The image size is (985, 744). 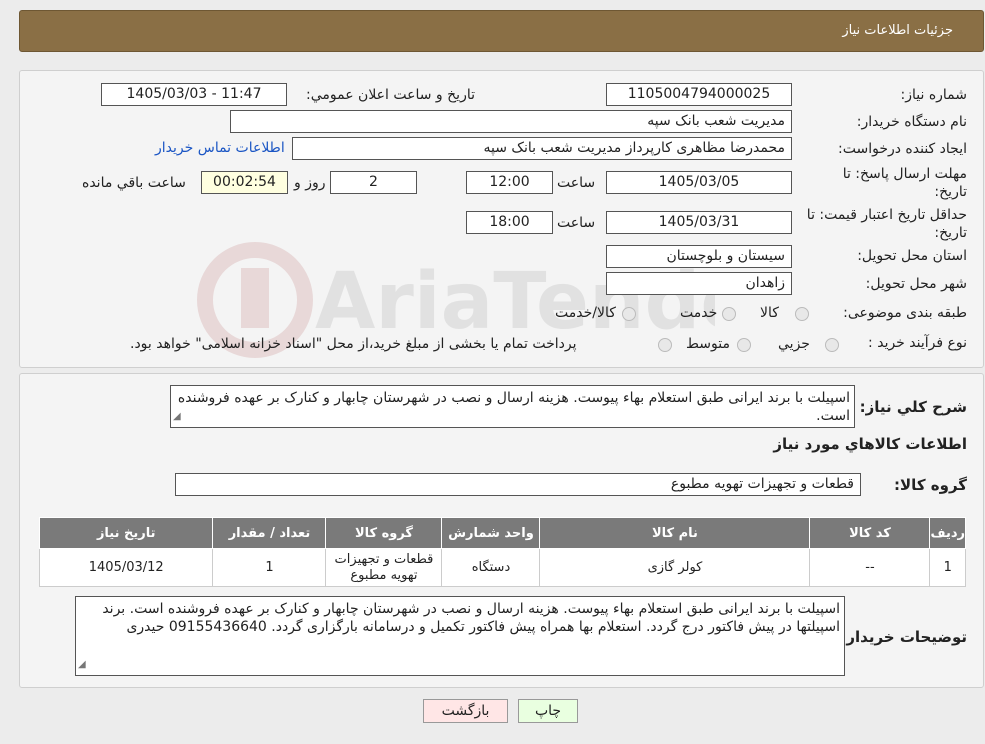 I want to click on remaining-label: ساعت باقي مانده, so click(x=134, y=183).